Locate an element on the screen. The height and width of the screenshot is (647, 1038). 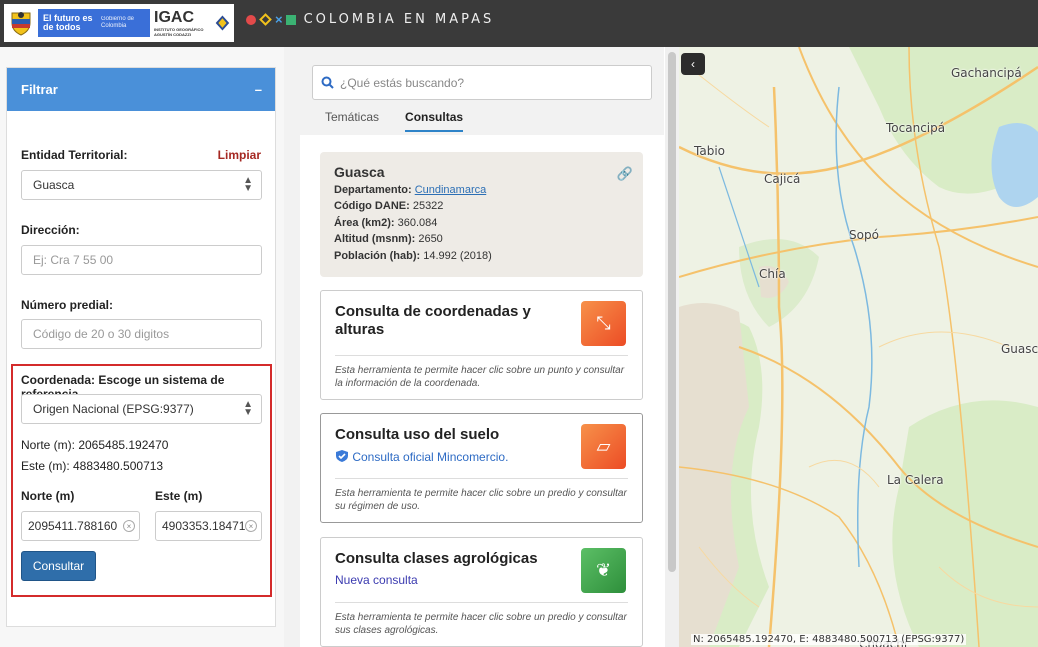
igac-text: IGAC is located at coordinates (174, 17).